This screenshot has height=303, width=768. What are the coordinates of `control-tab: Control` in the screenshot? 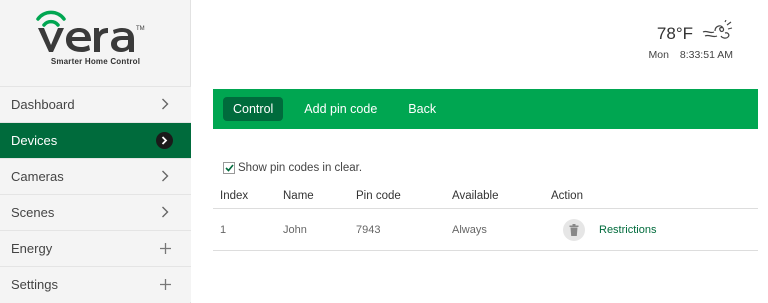 It's located at (253, 109).